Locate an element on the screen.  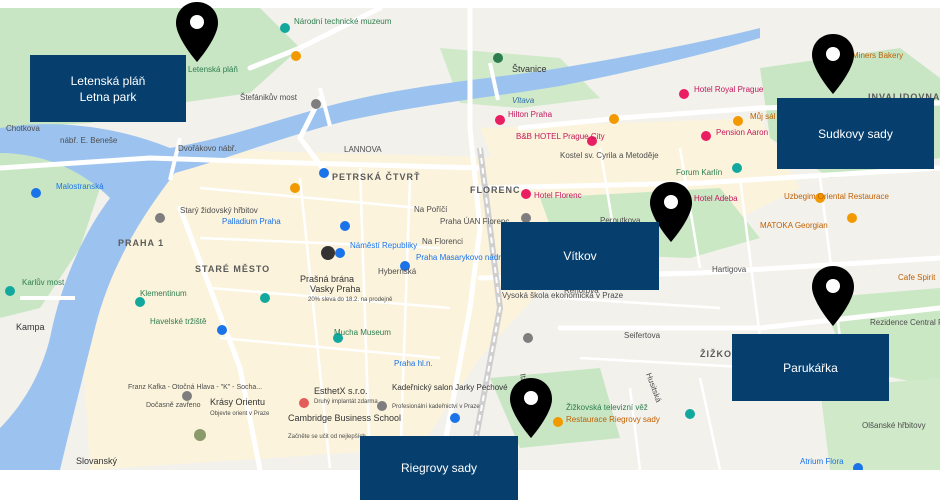
label-kadernicky-sub: Profesionální kadeřnictví v Praze is located at coordinates (436, 407).